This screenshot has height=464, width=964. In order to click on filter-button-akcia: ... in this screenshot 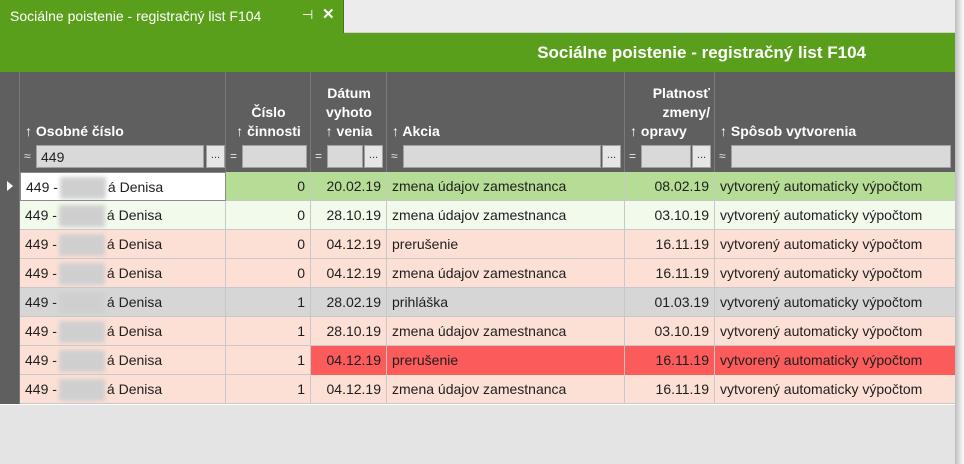, I will do `click(611, 156)`.